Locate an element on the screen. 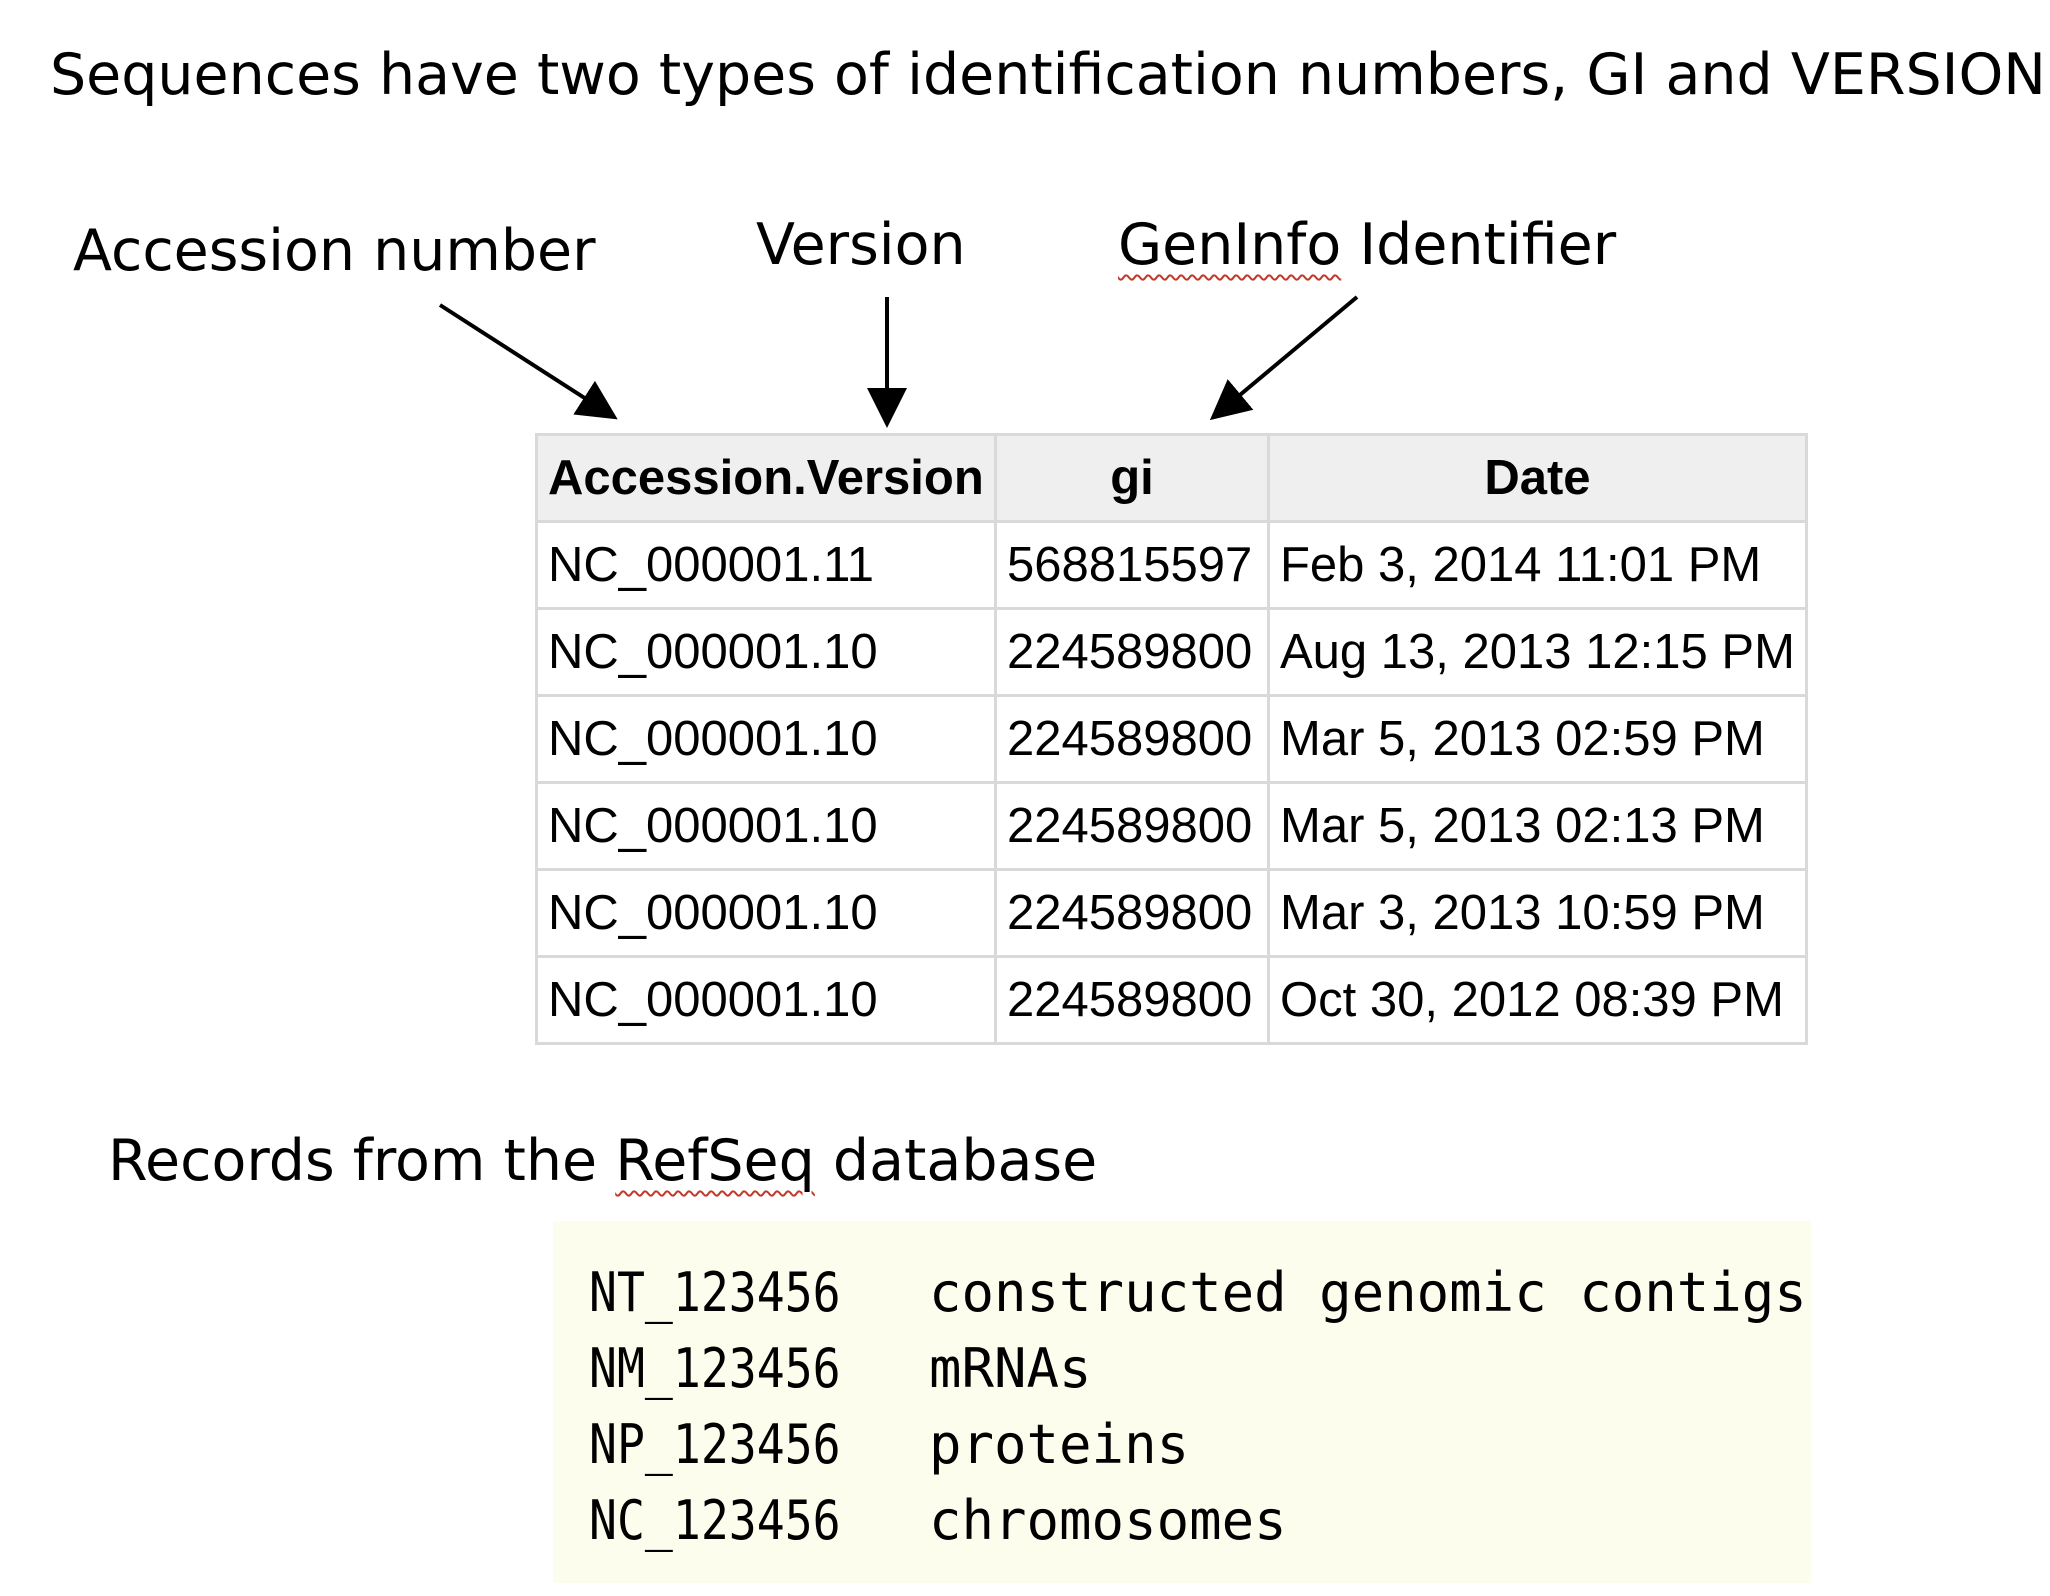  date-cell: Oct 30, 2012 08:39 PM is located at coordinates (1537, 1000).